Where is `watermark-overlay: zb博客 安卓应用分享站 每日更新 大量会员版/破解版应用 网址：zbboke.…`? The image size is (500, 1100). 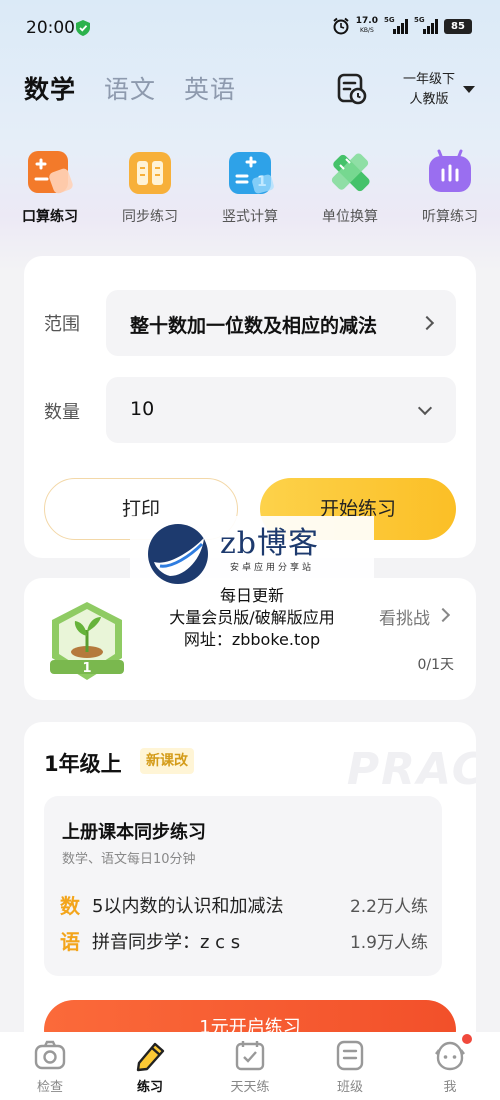
watermark-overlay: zb博客 安卓应用分享站 每日更新 大量会员版/破解版应用 网址：zbboke.… is located at coordinates (252, 592).